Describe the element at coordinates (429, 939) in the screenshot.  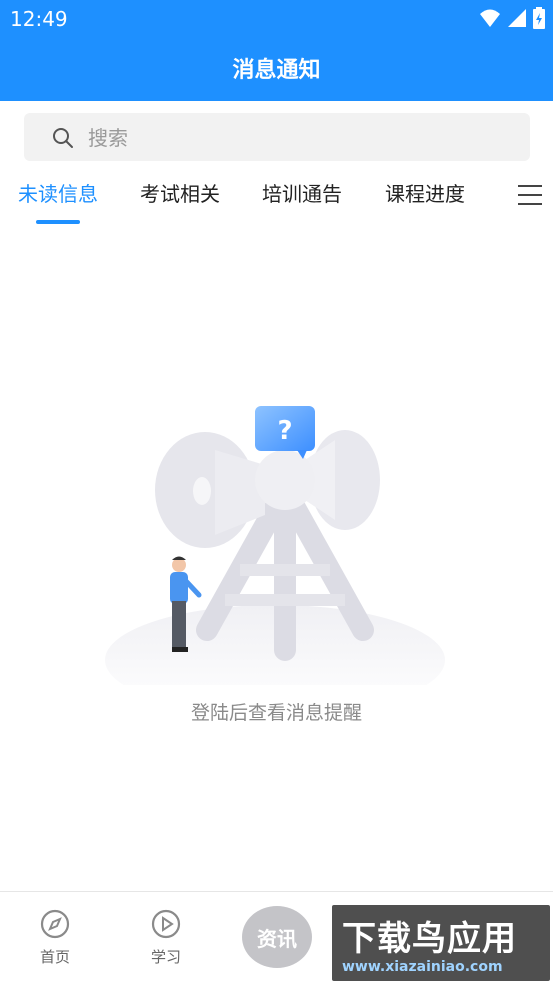
I see `watermark-title: 下载鸟应用` at that location.